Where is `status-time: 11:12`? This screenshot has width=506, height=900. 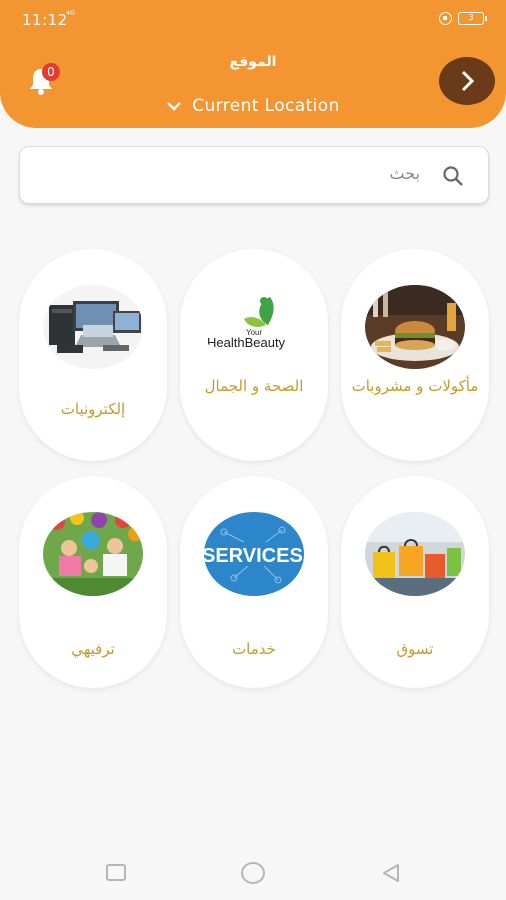
status-time: 11:12 is located at coordinates (45, 20).